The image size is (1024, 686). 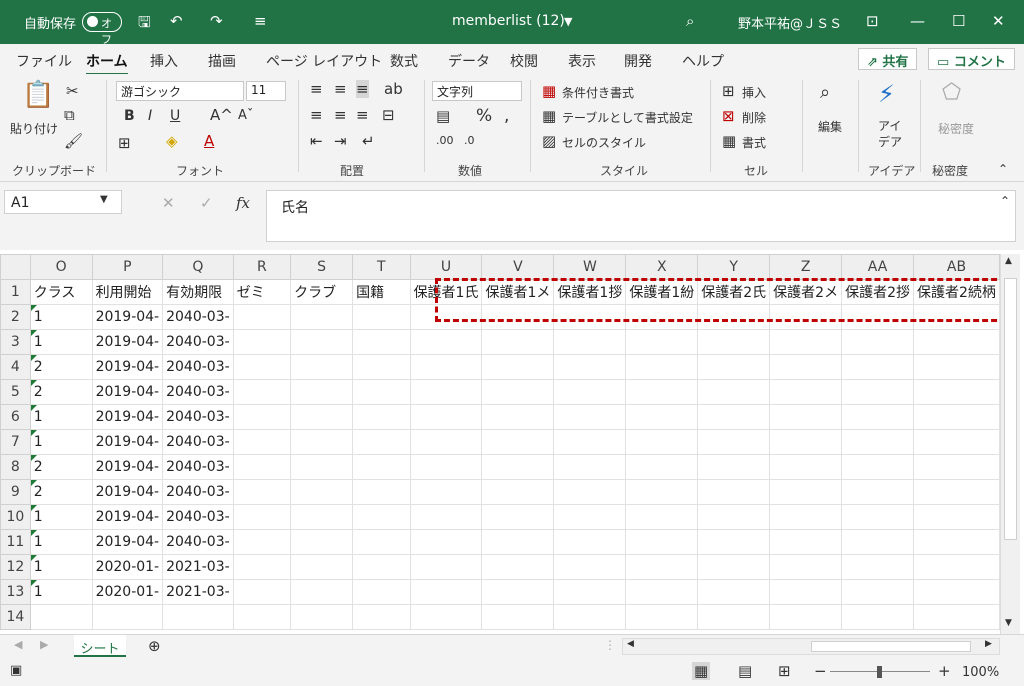 What do you see at coordinates (590, 267) in the screenshot?
I see `column-header: W` at bounding box center [590, 267].